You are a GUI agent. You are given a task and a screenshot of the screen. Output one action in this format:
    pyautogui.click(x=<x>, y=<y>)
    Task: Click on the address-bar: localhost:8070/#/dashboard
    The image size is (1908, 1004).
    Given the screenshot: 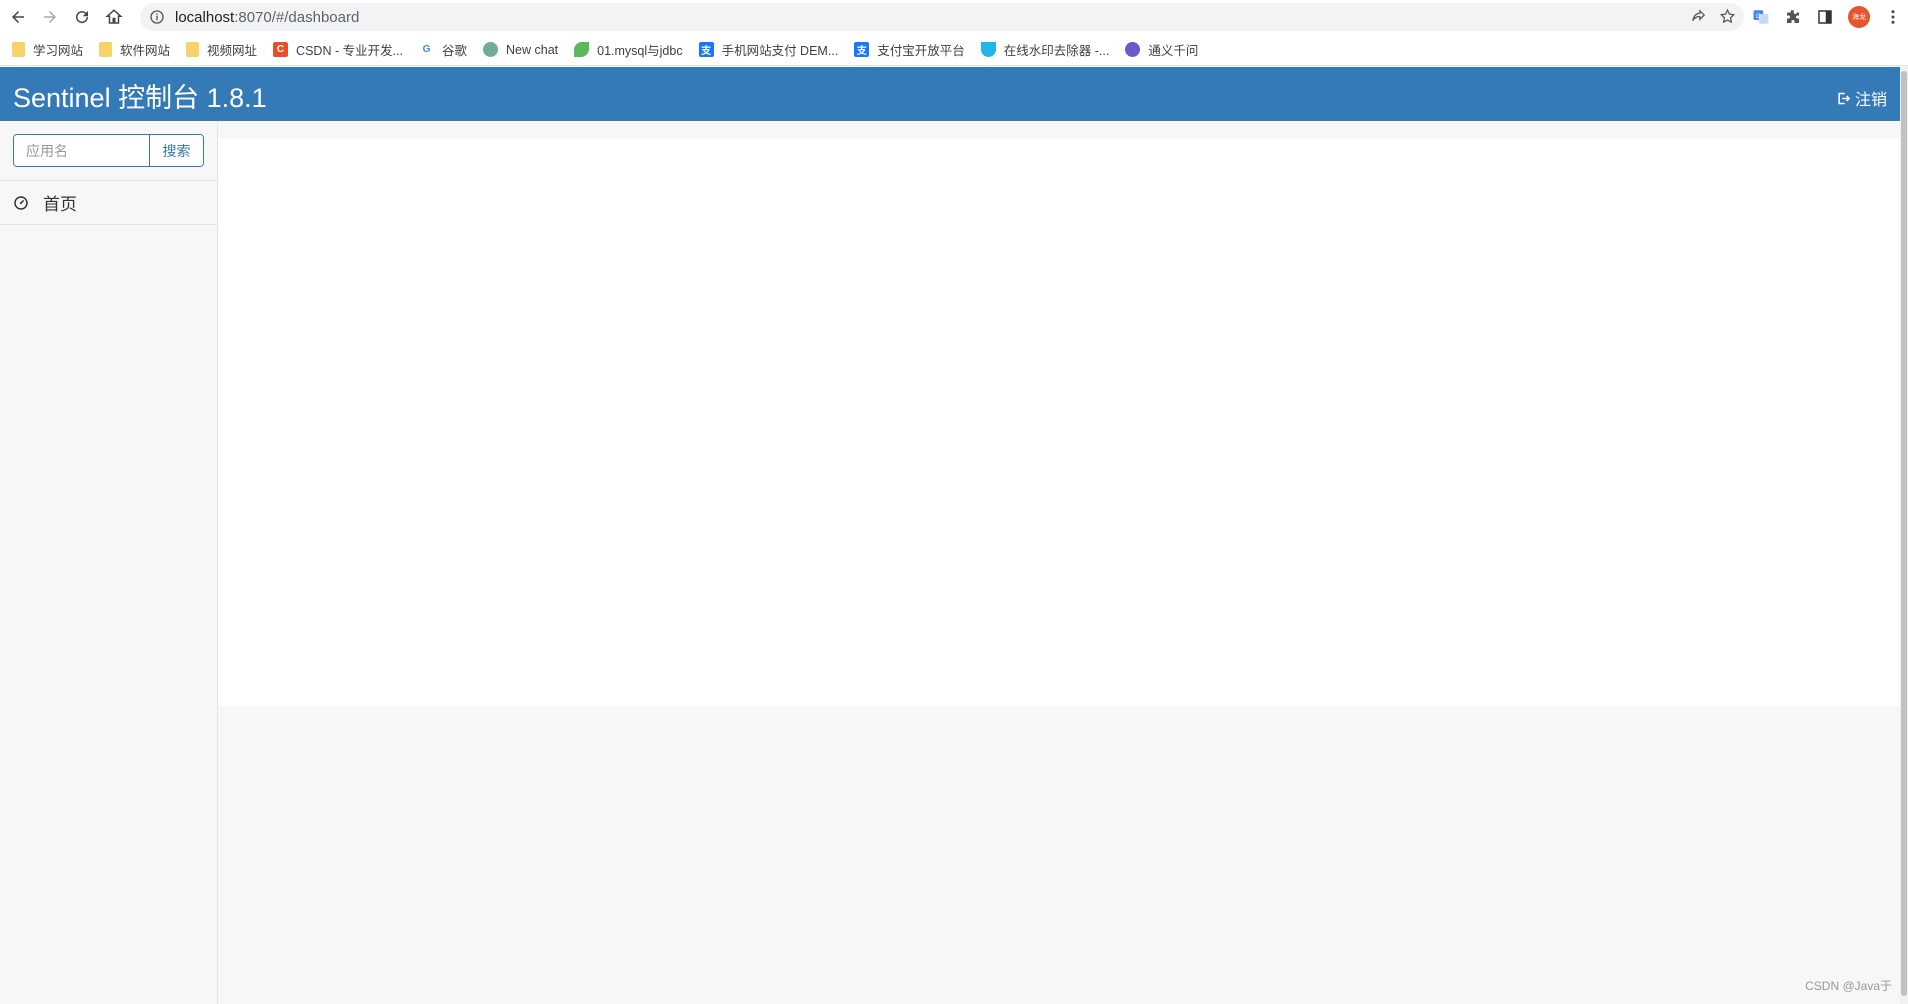 What is the action you would take?
    pyautogui.click(x=942, y=17)
    